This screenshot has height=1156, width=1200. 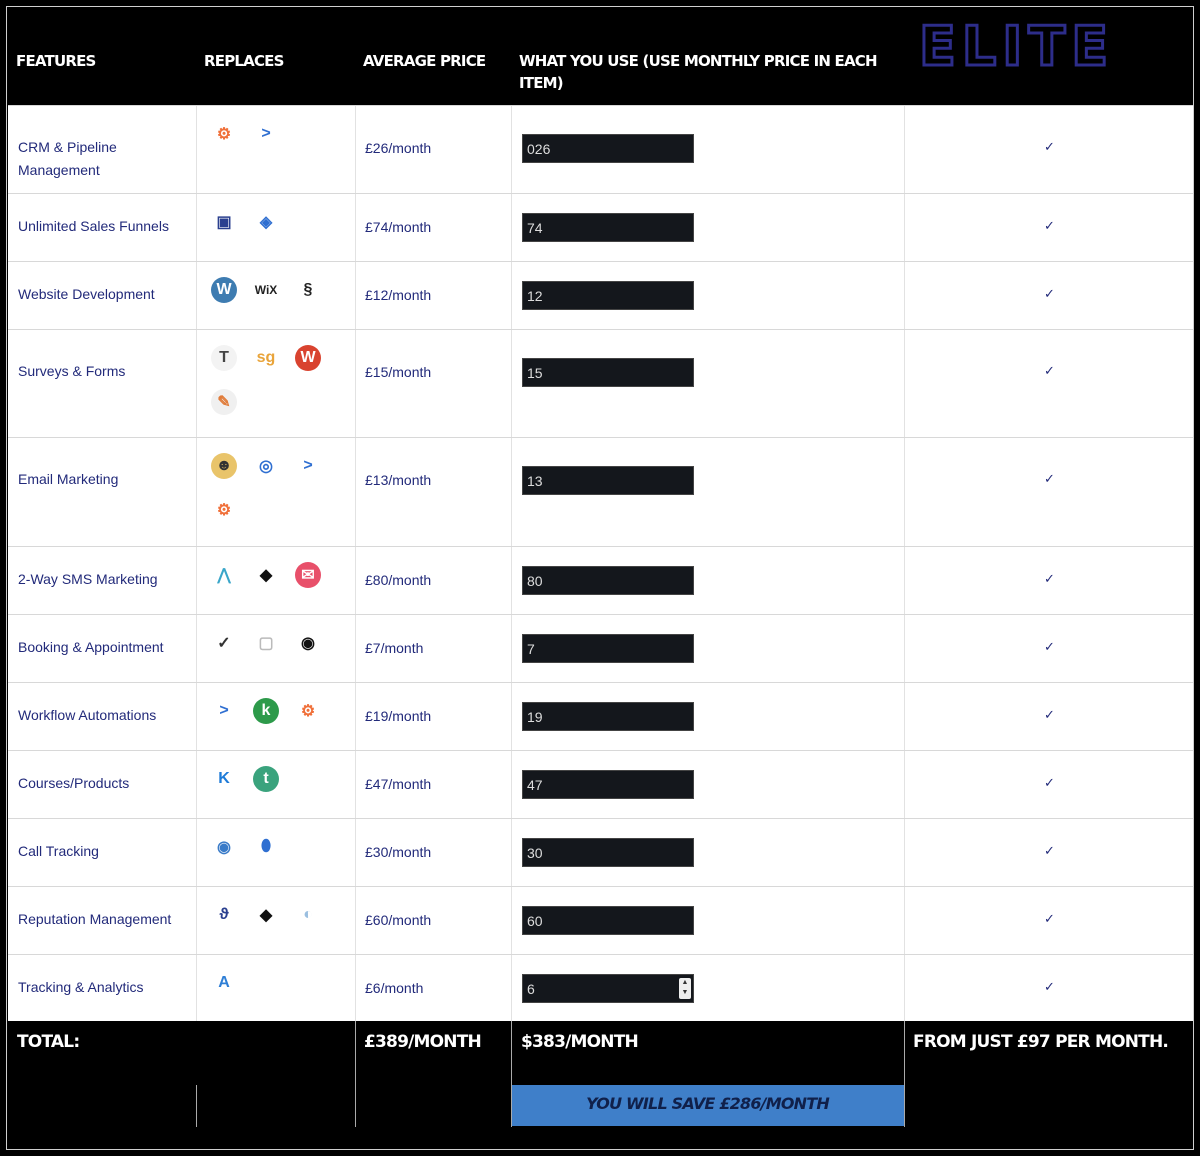 I want to click on table-row: Call Tracking ◉ ⬮ £30/month 30 ✓, so click(x=600, y=852).